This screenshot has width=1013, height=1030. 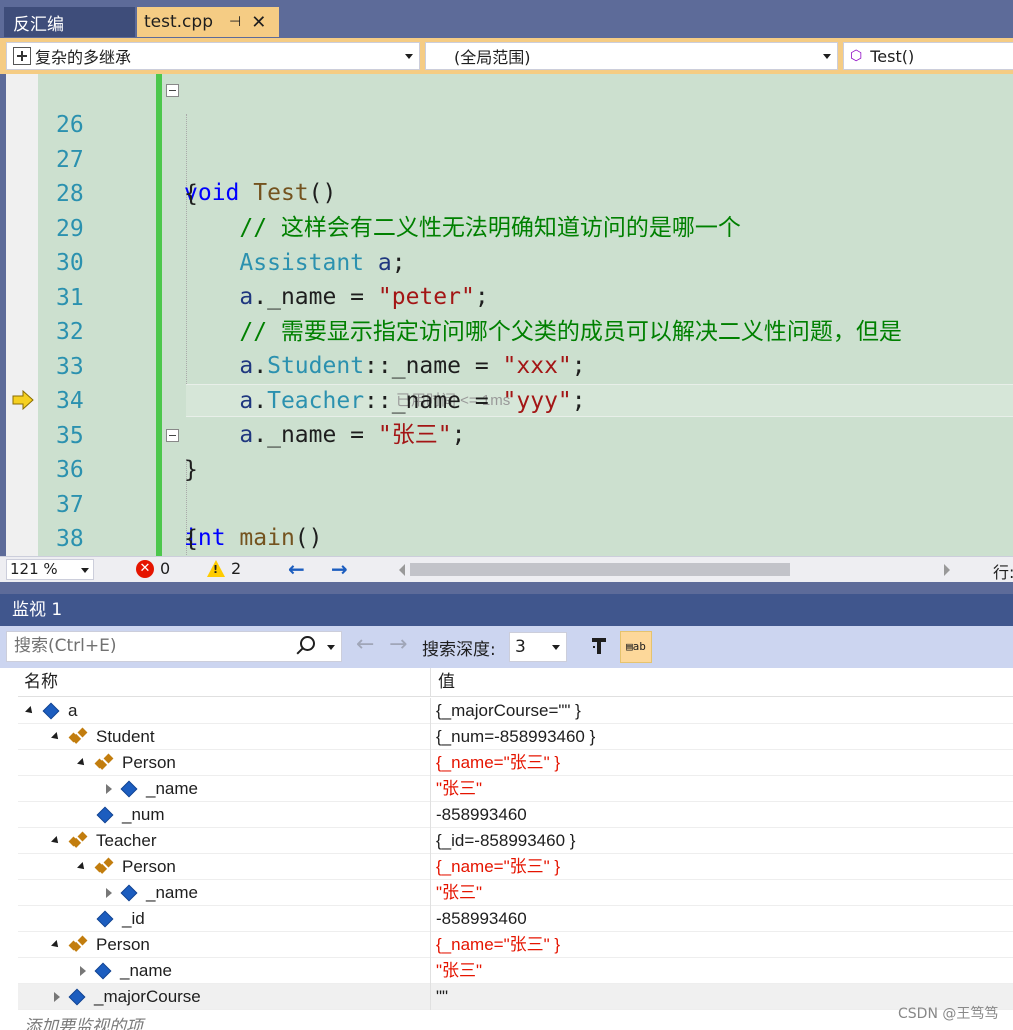 I want to click on watch-search-input: 搜索(Ctrl+E), so click(x=174, y=646).